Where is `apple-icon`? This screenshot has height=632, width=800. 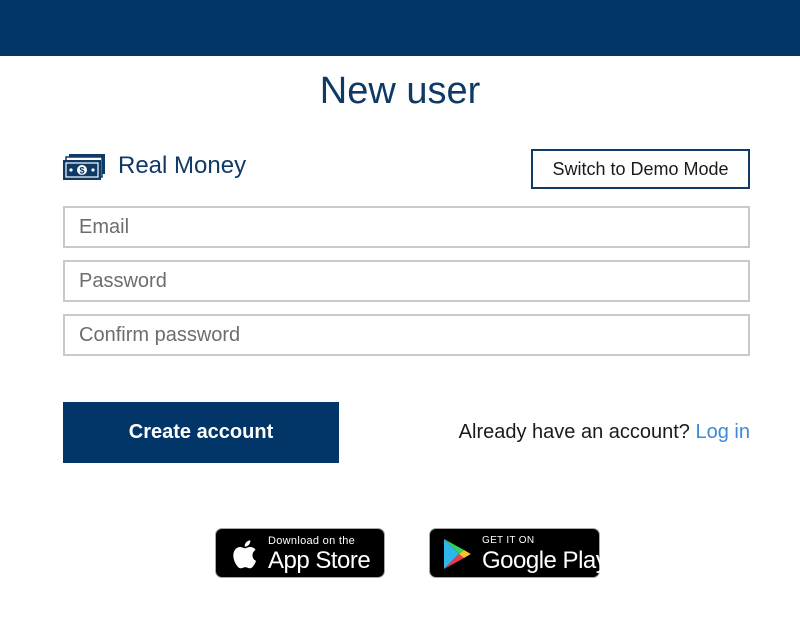 apple-icon is located at coordinates (243, 554).